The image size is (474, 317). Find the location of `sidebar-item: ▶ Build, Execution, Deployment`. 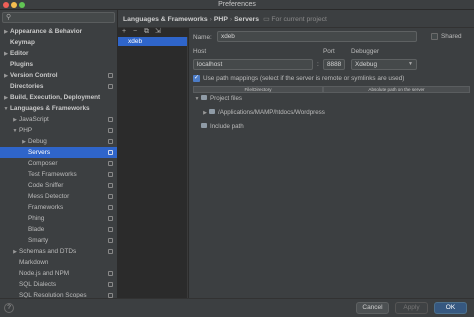

sidebar-item: ▶ Build, Execution, Deployment is located at coordinates (58, 97).